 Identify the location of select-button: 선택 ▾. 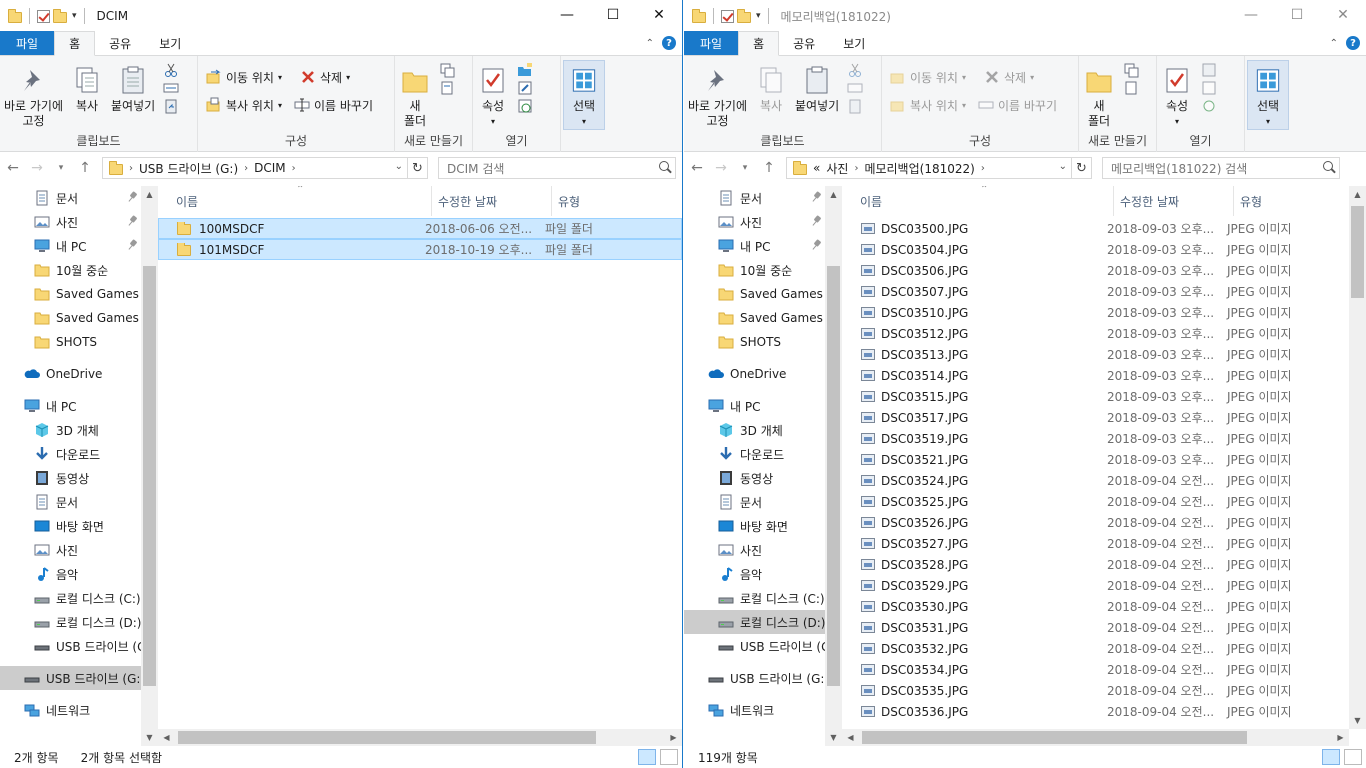
(584, 95).